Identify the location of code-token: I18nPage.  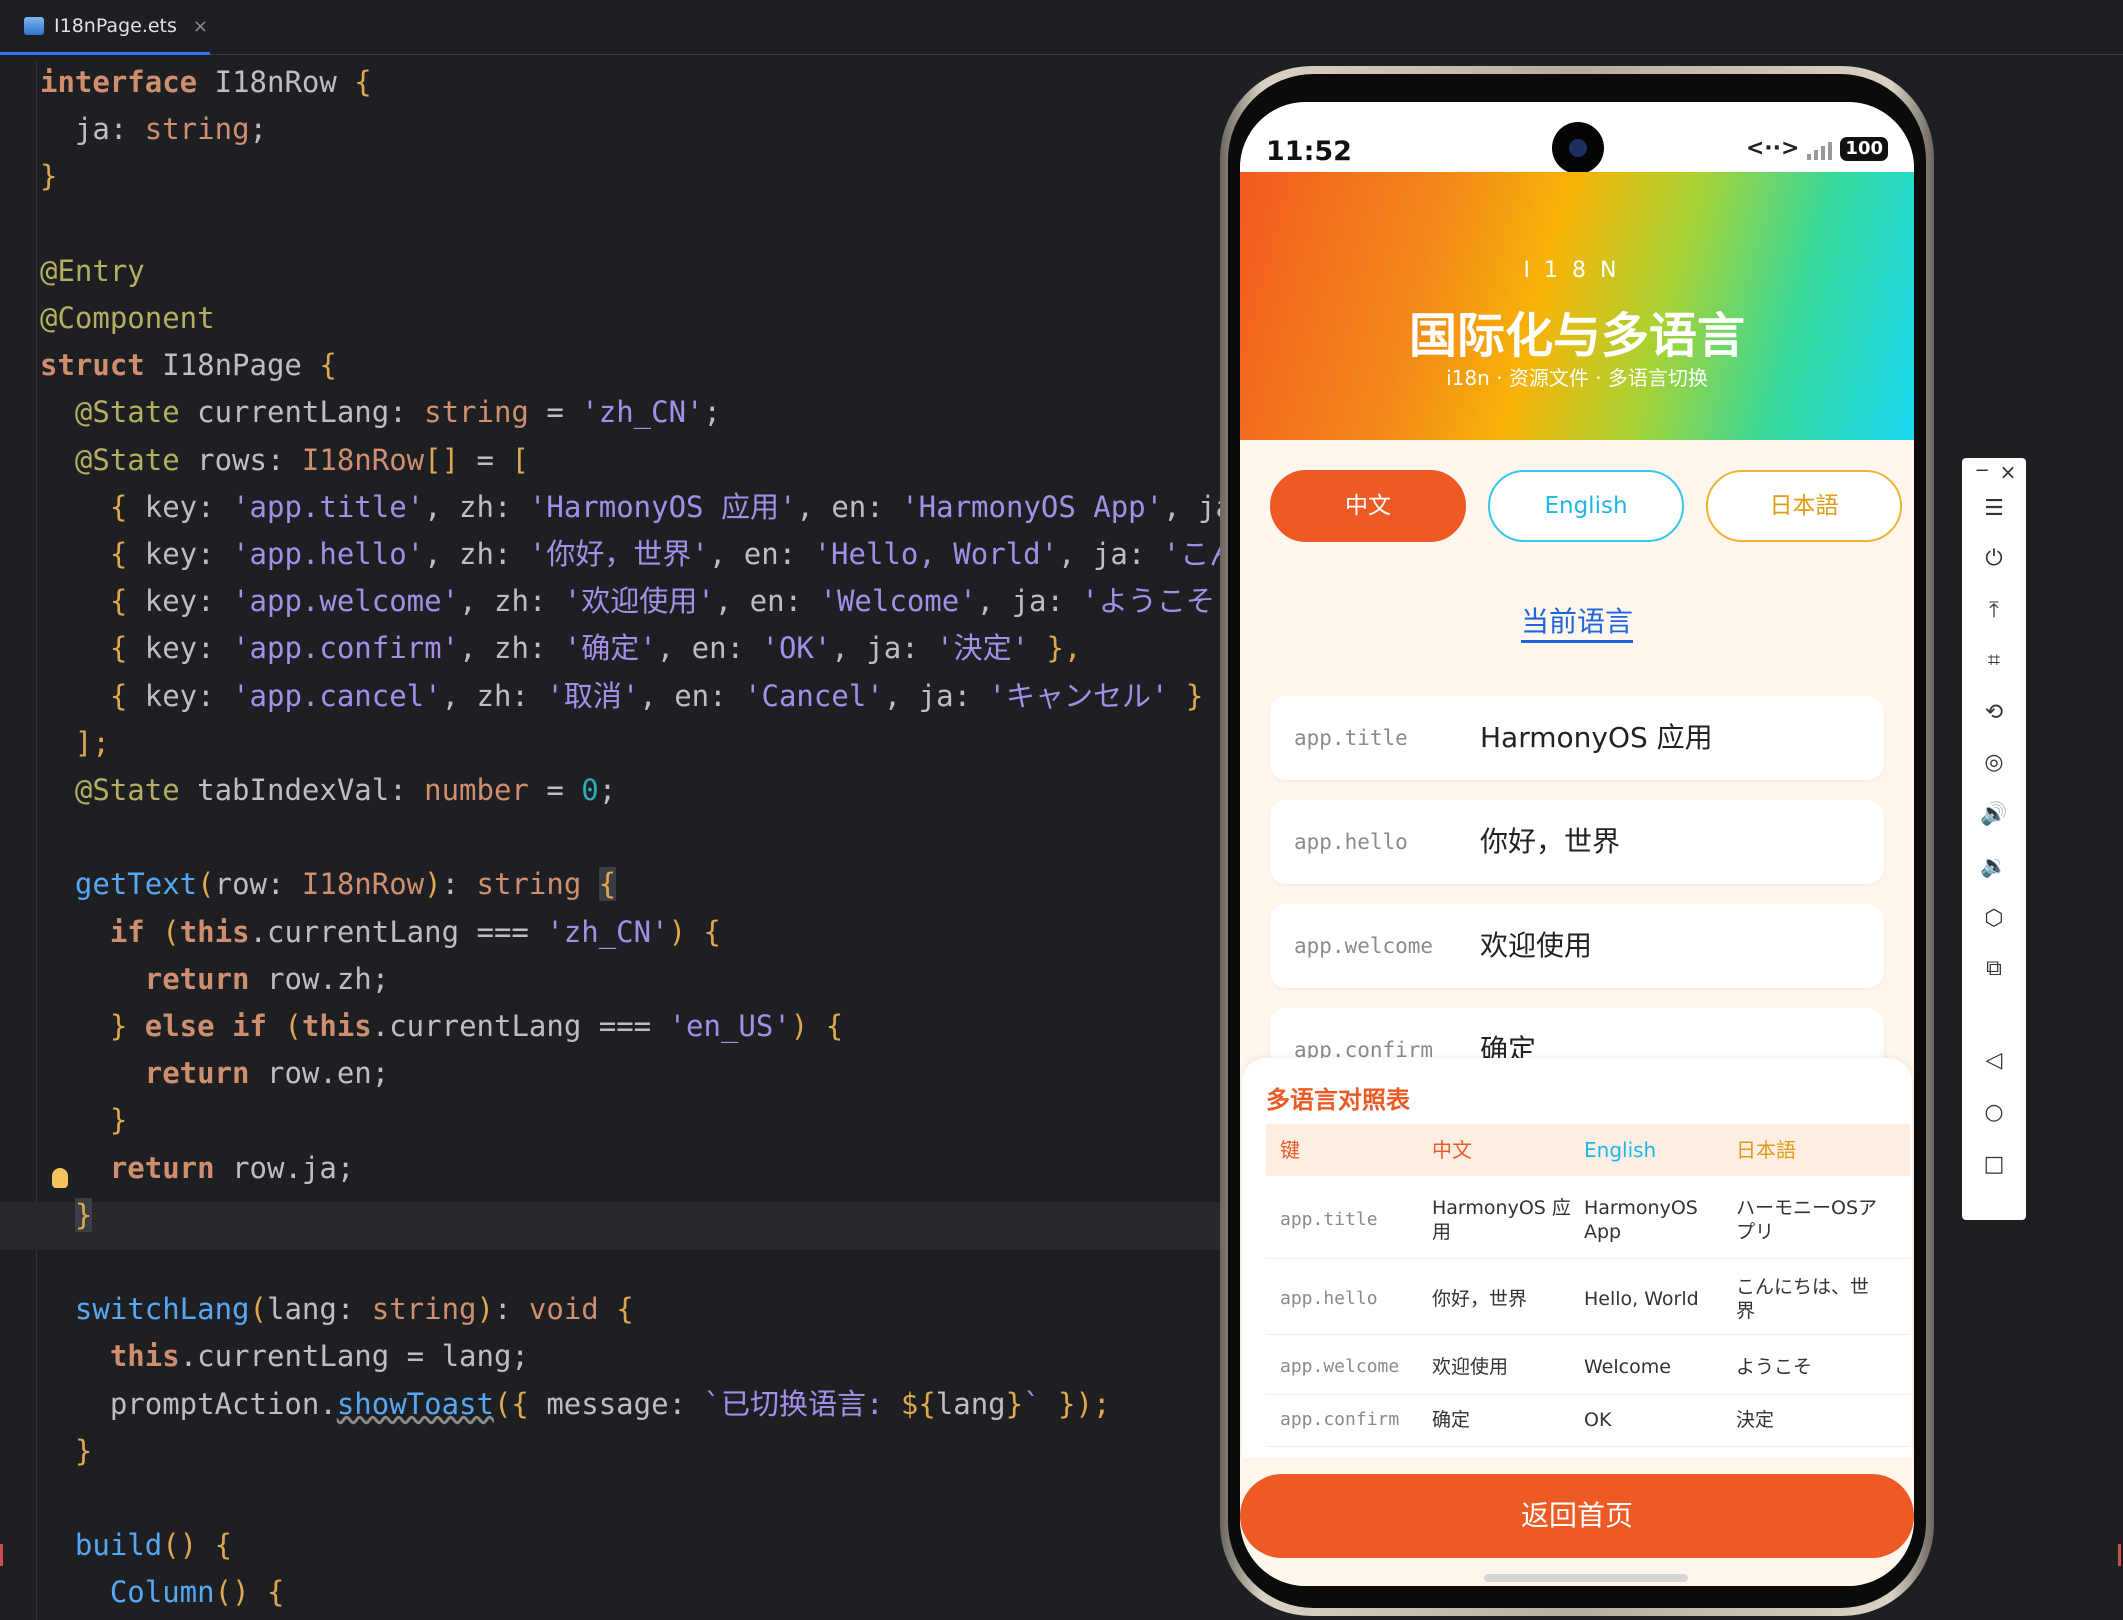
(241, 365).